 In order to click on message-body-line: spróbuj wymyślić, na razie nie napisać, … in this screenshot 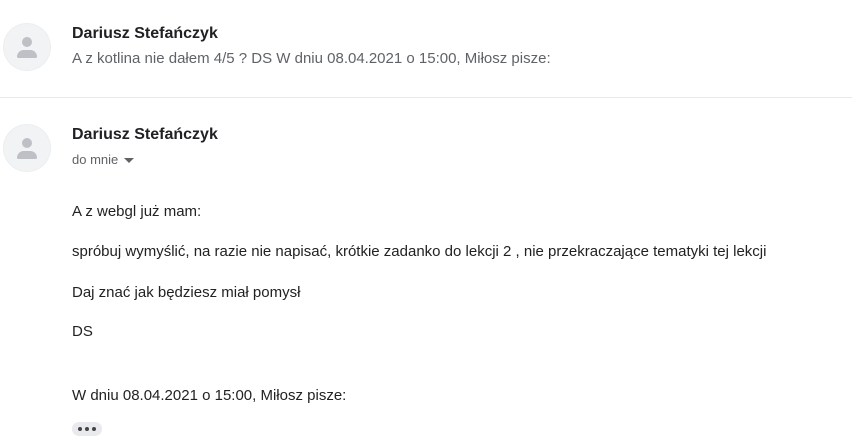, I will do `click(419, 251)`.